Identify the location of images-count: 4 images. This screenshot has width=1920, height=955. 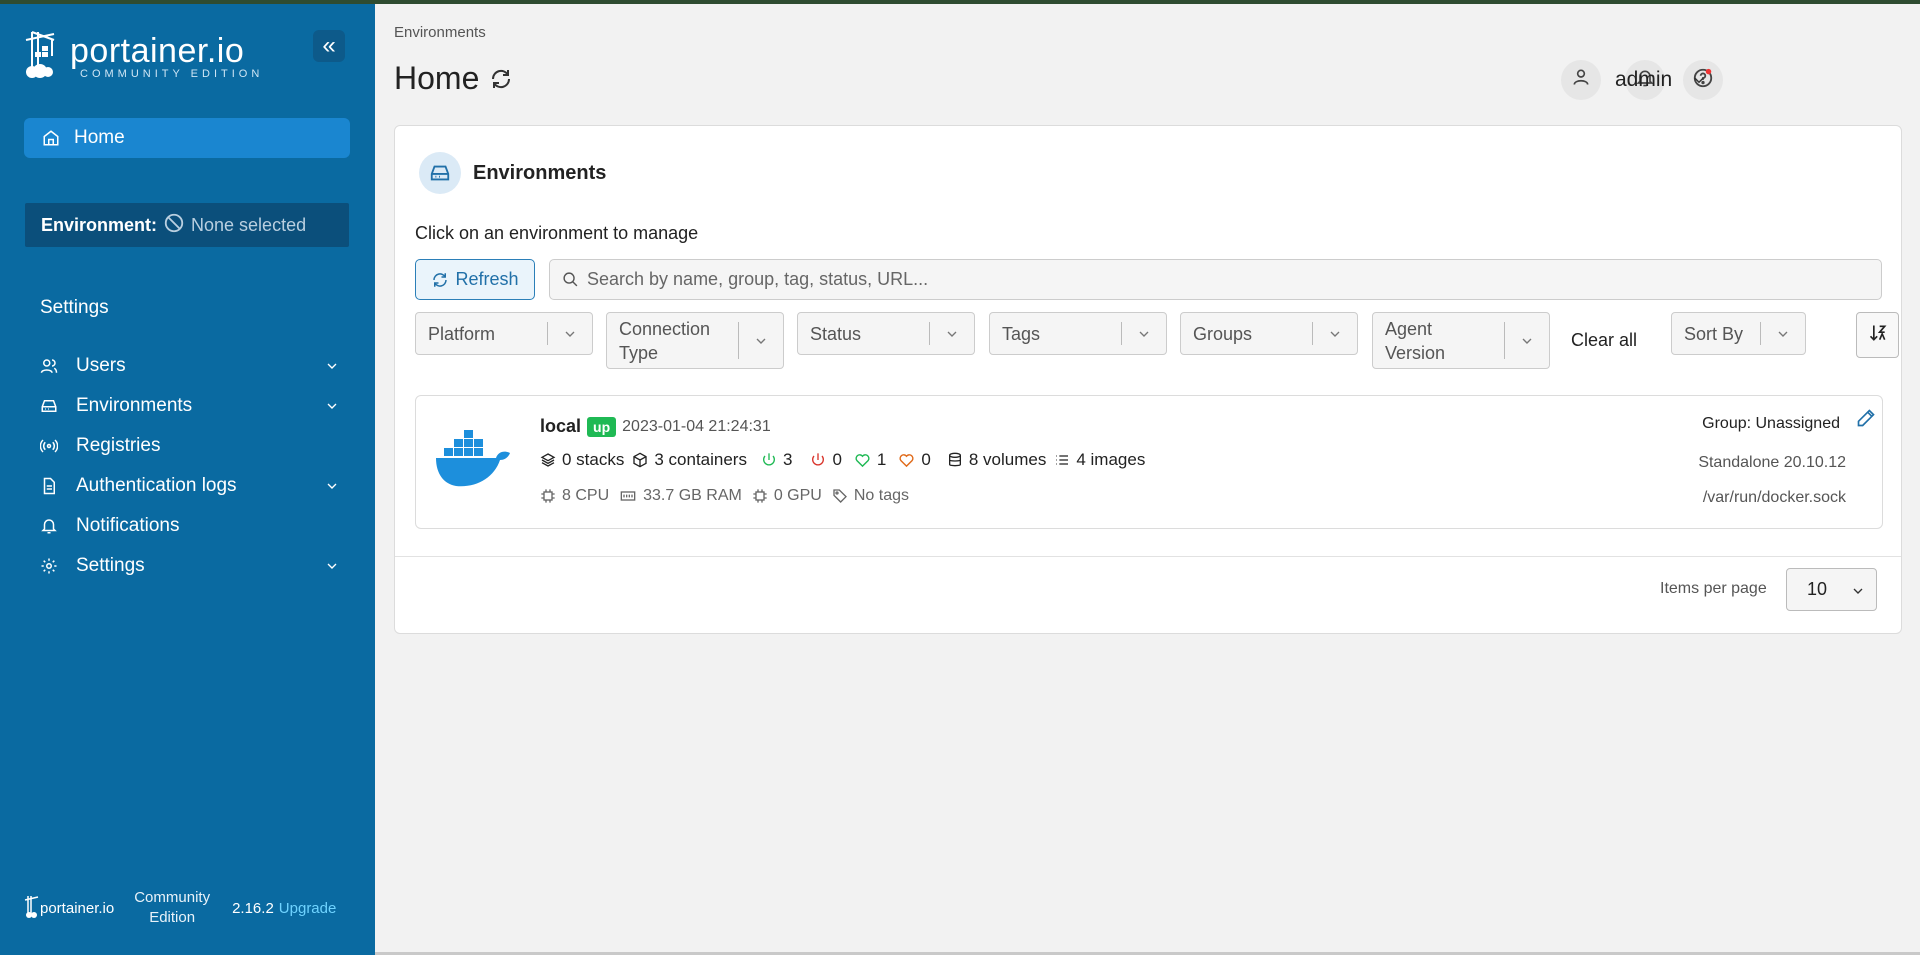
(1111, 459).